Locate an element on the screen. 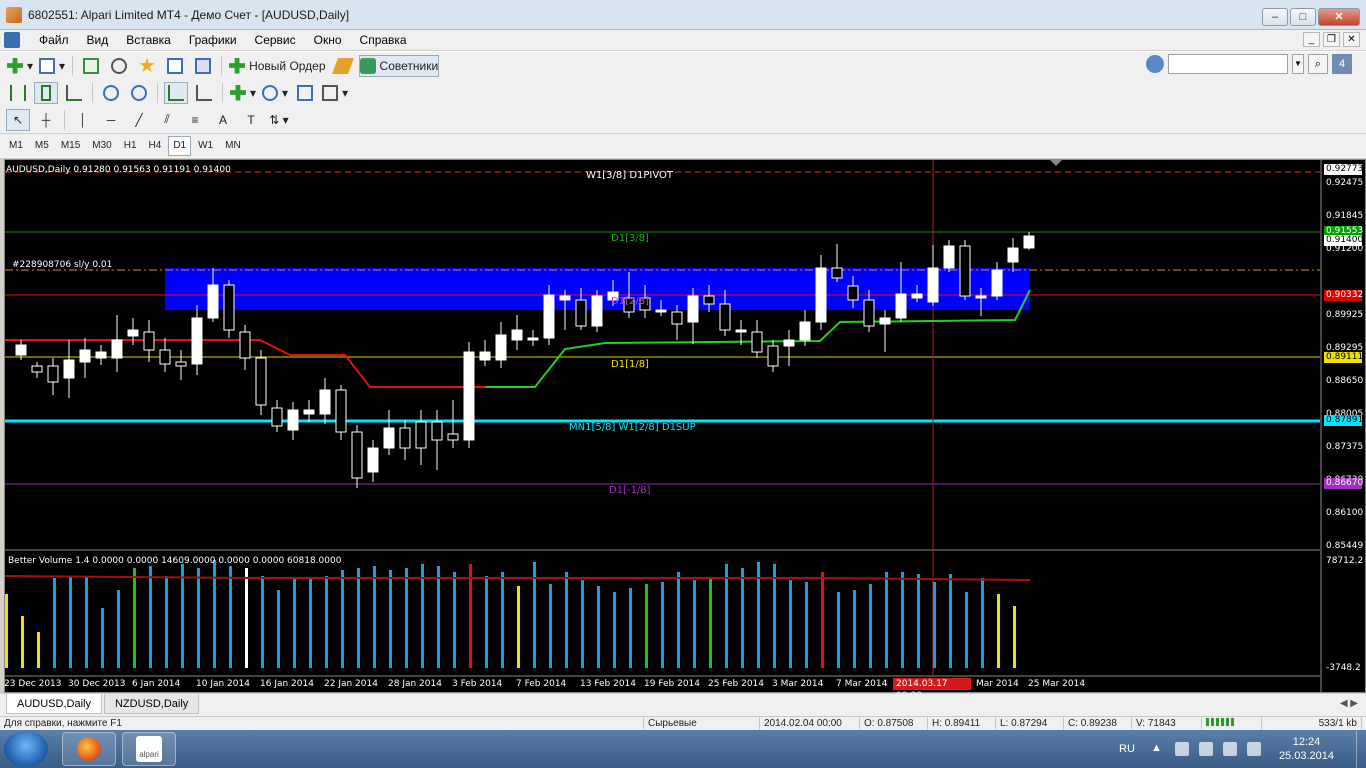 Image resolution: width=1366 pixels, height=768 pixels. date-tick: 13 Feb 2014 is located at coordinates (608, 684).